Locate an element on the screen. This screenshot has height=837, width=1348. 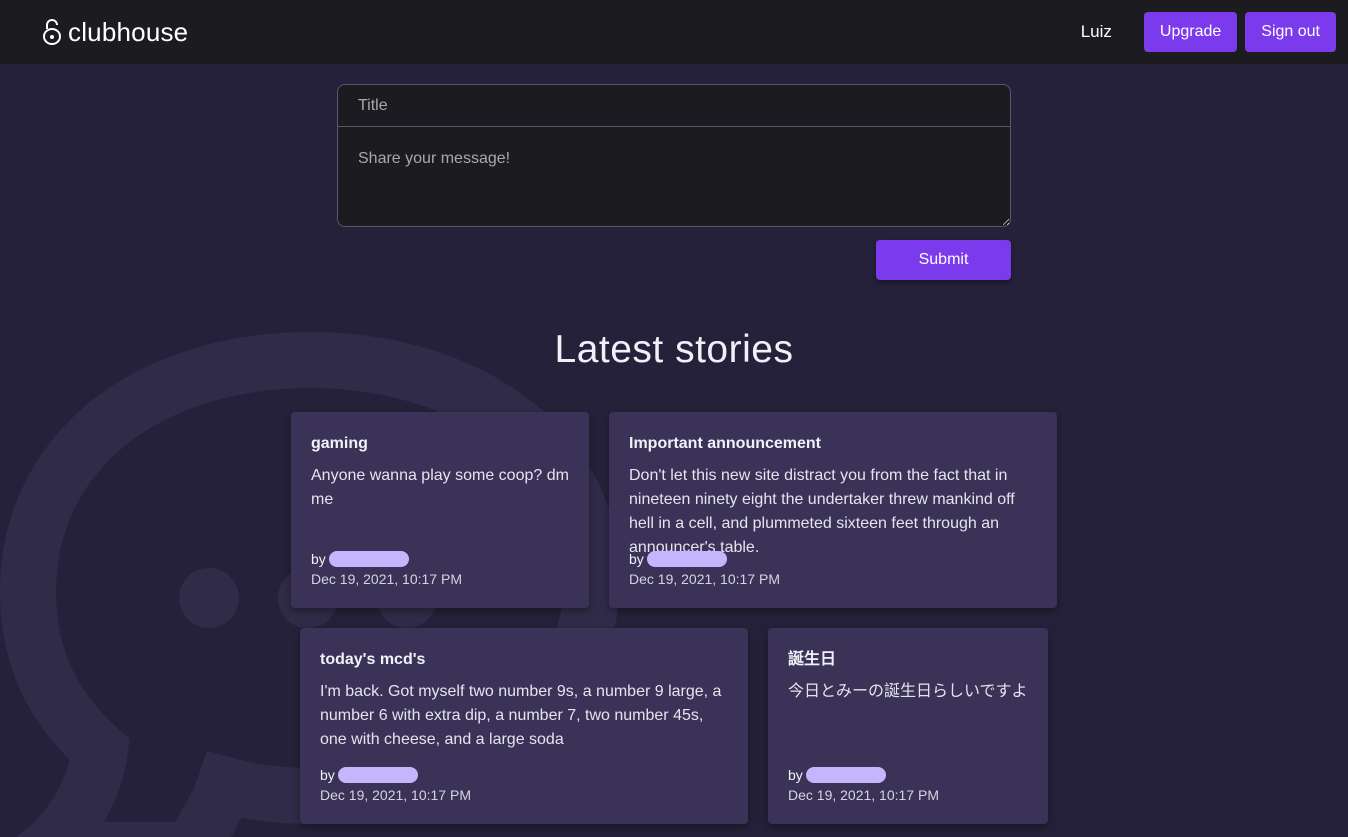
current-user-name: Luiz is located at coordinates (1096, 32).